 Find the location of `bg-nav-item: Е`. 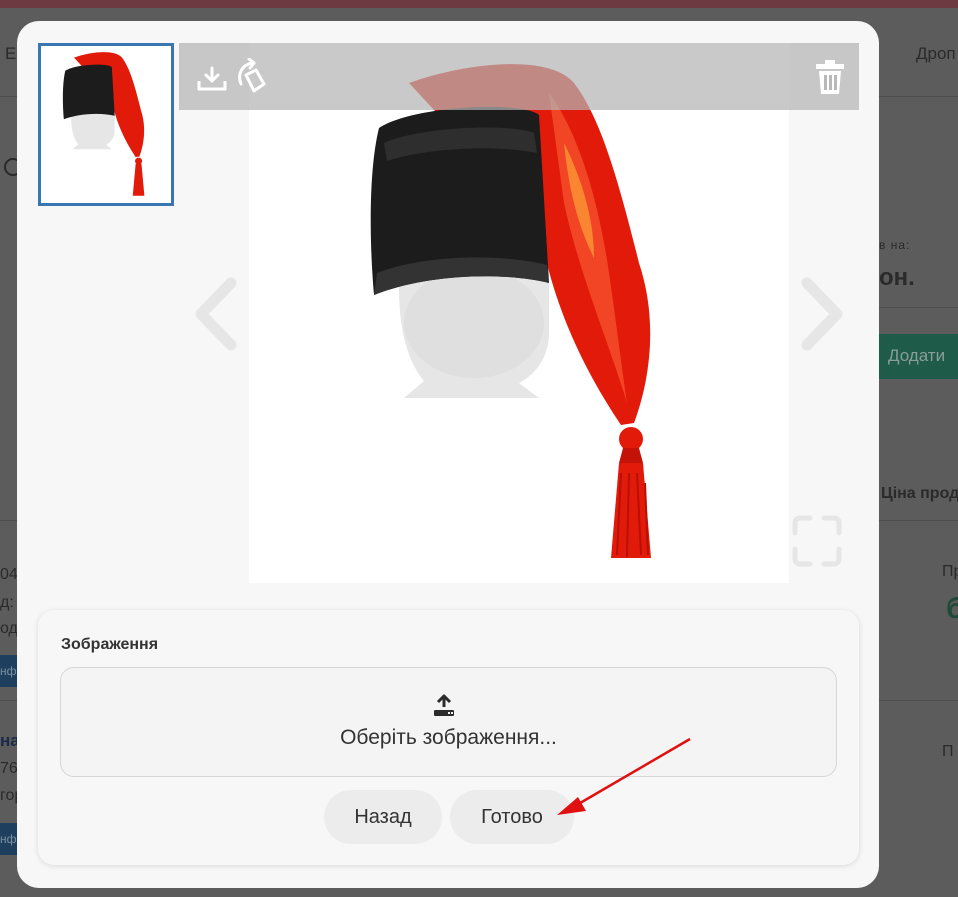

bg-nav-item: Е is located at coordinates (11, 53).